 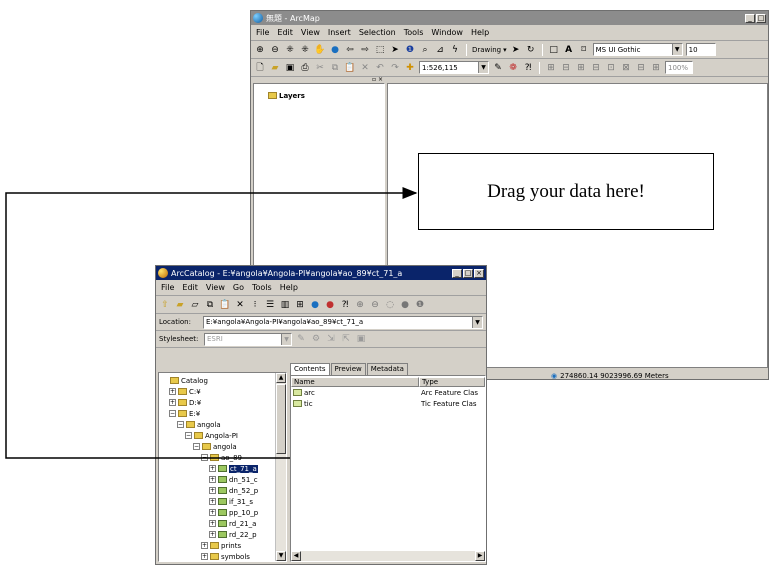 I want to click on tree-item: + dn_51_c, so click(x=223, y=479).